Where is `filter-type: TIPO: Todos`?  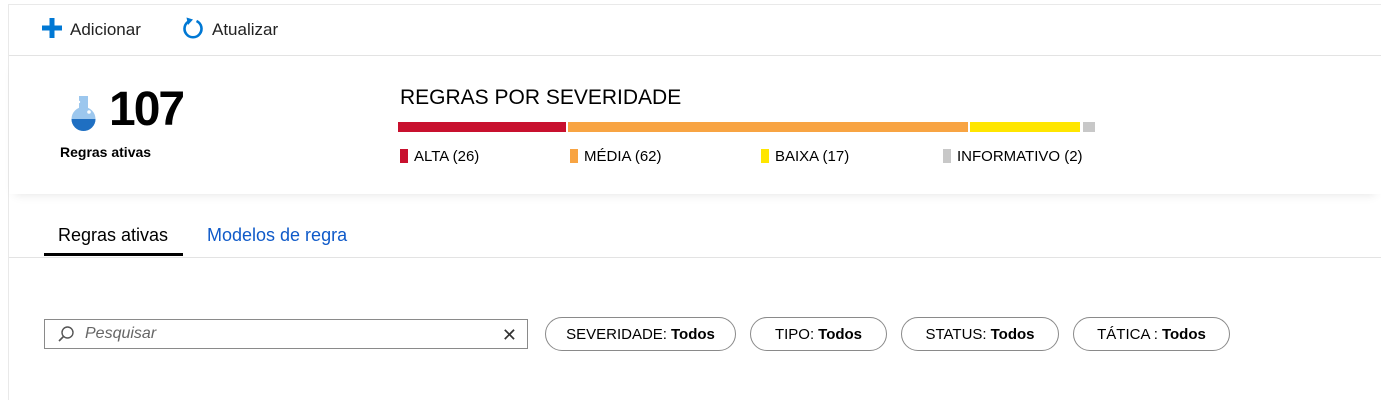 filter-type: TIPO: Todos is located at coordinates (818, 334).